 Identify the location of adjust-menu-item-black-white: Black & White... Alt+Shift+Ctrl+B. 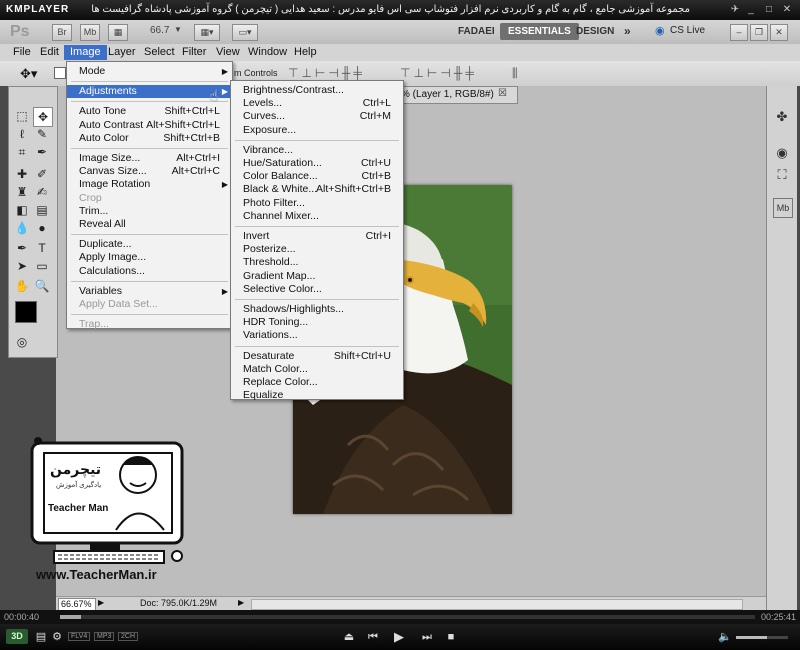
(317, 189).